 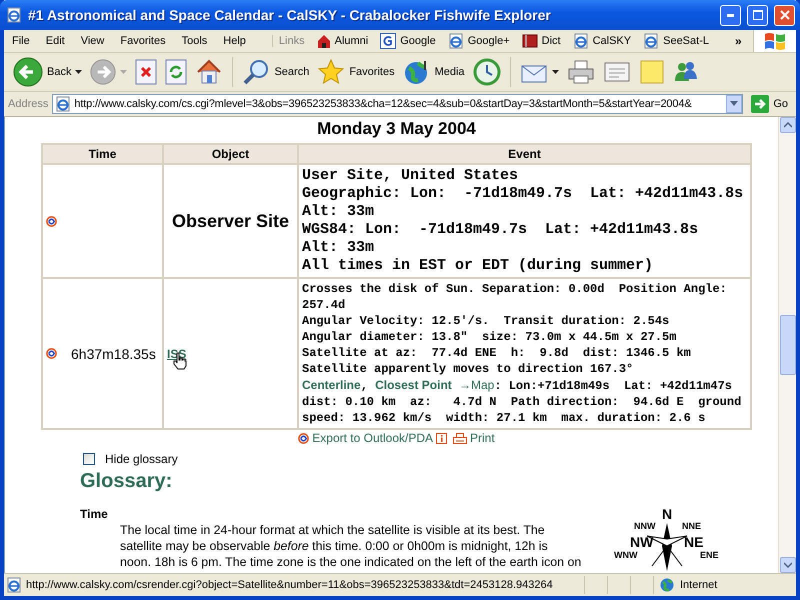 What do you see at coordinates (398, 104) in the screenshot?
I see `address-field: http://www.calsky.com/cs.cgi?mlevel=3&obs=396523253833&cha=12&sec=4&sub=0&startDay=3&startMonth=5&startYear=2004&` at bounding box center [398, 104].